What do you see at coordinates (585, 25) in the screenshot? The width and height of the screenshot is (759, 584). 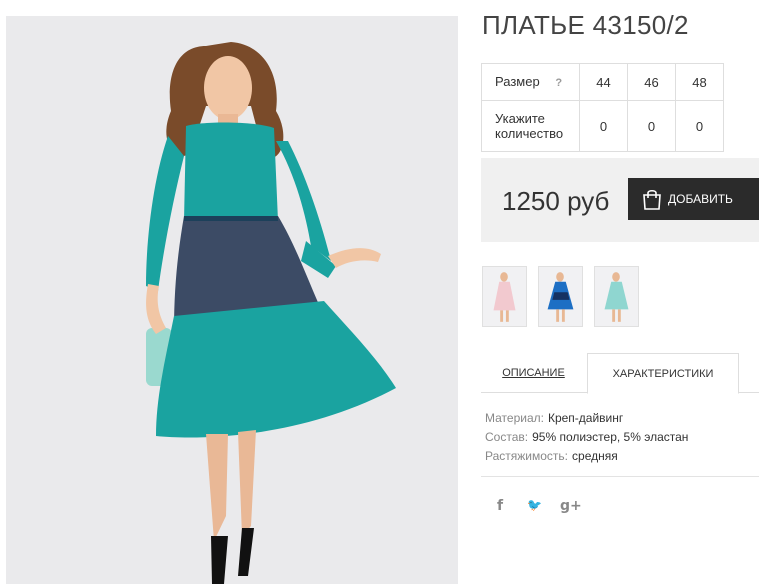 I see `product-title: ПЛАТЬЕ 43150/2` at bounding box center [585, 25].